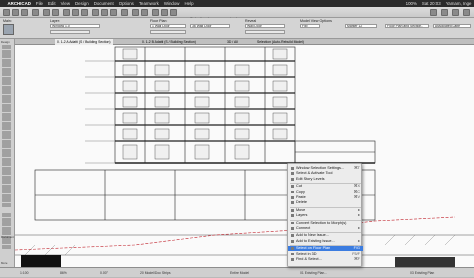 Image resolution: width=474 pixels, height=278 pixels. I want to click on angle-dimension-tool-icon, so click(6, 182).